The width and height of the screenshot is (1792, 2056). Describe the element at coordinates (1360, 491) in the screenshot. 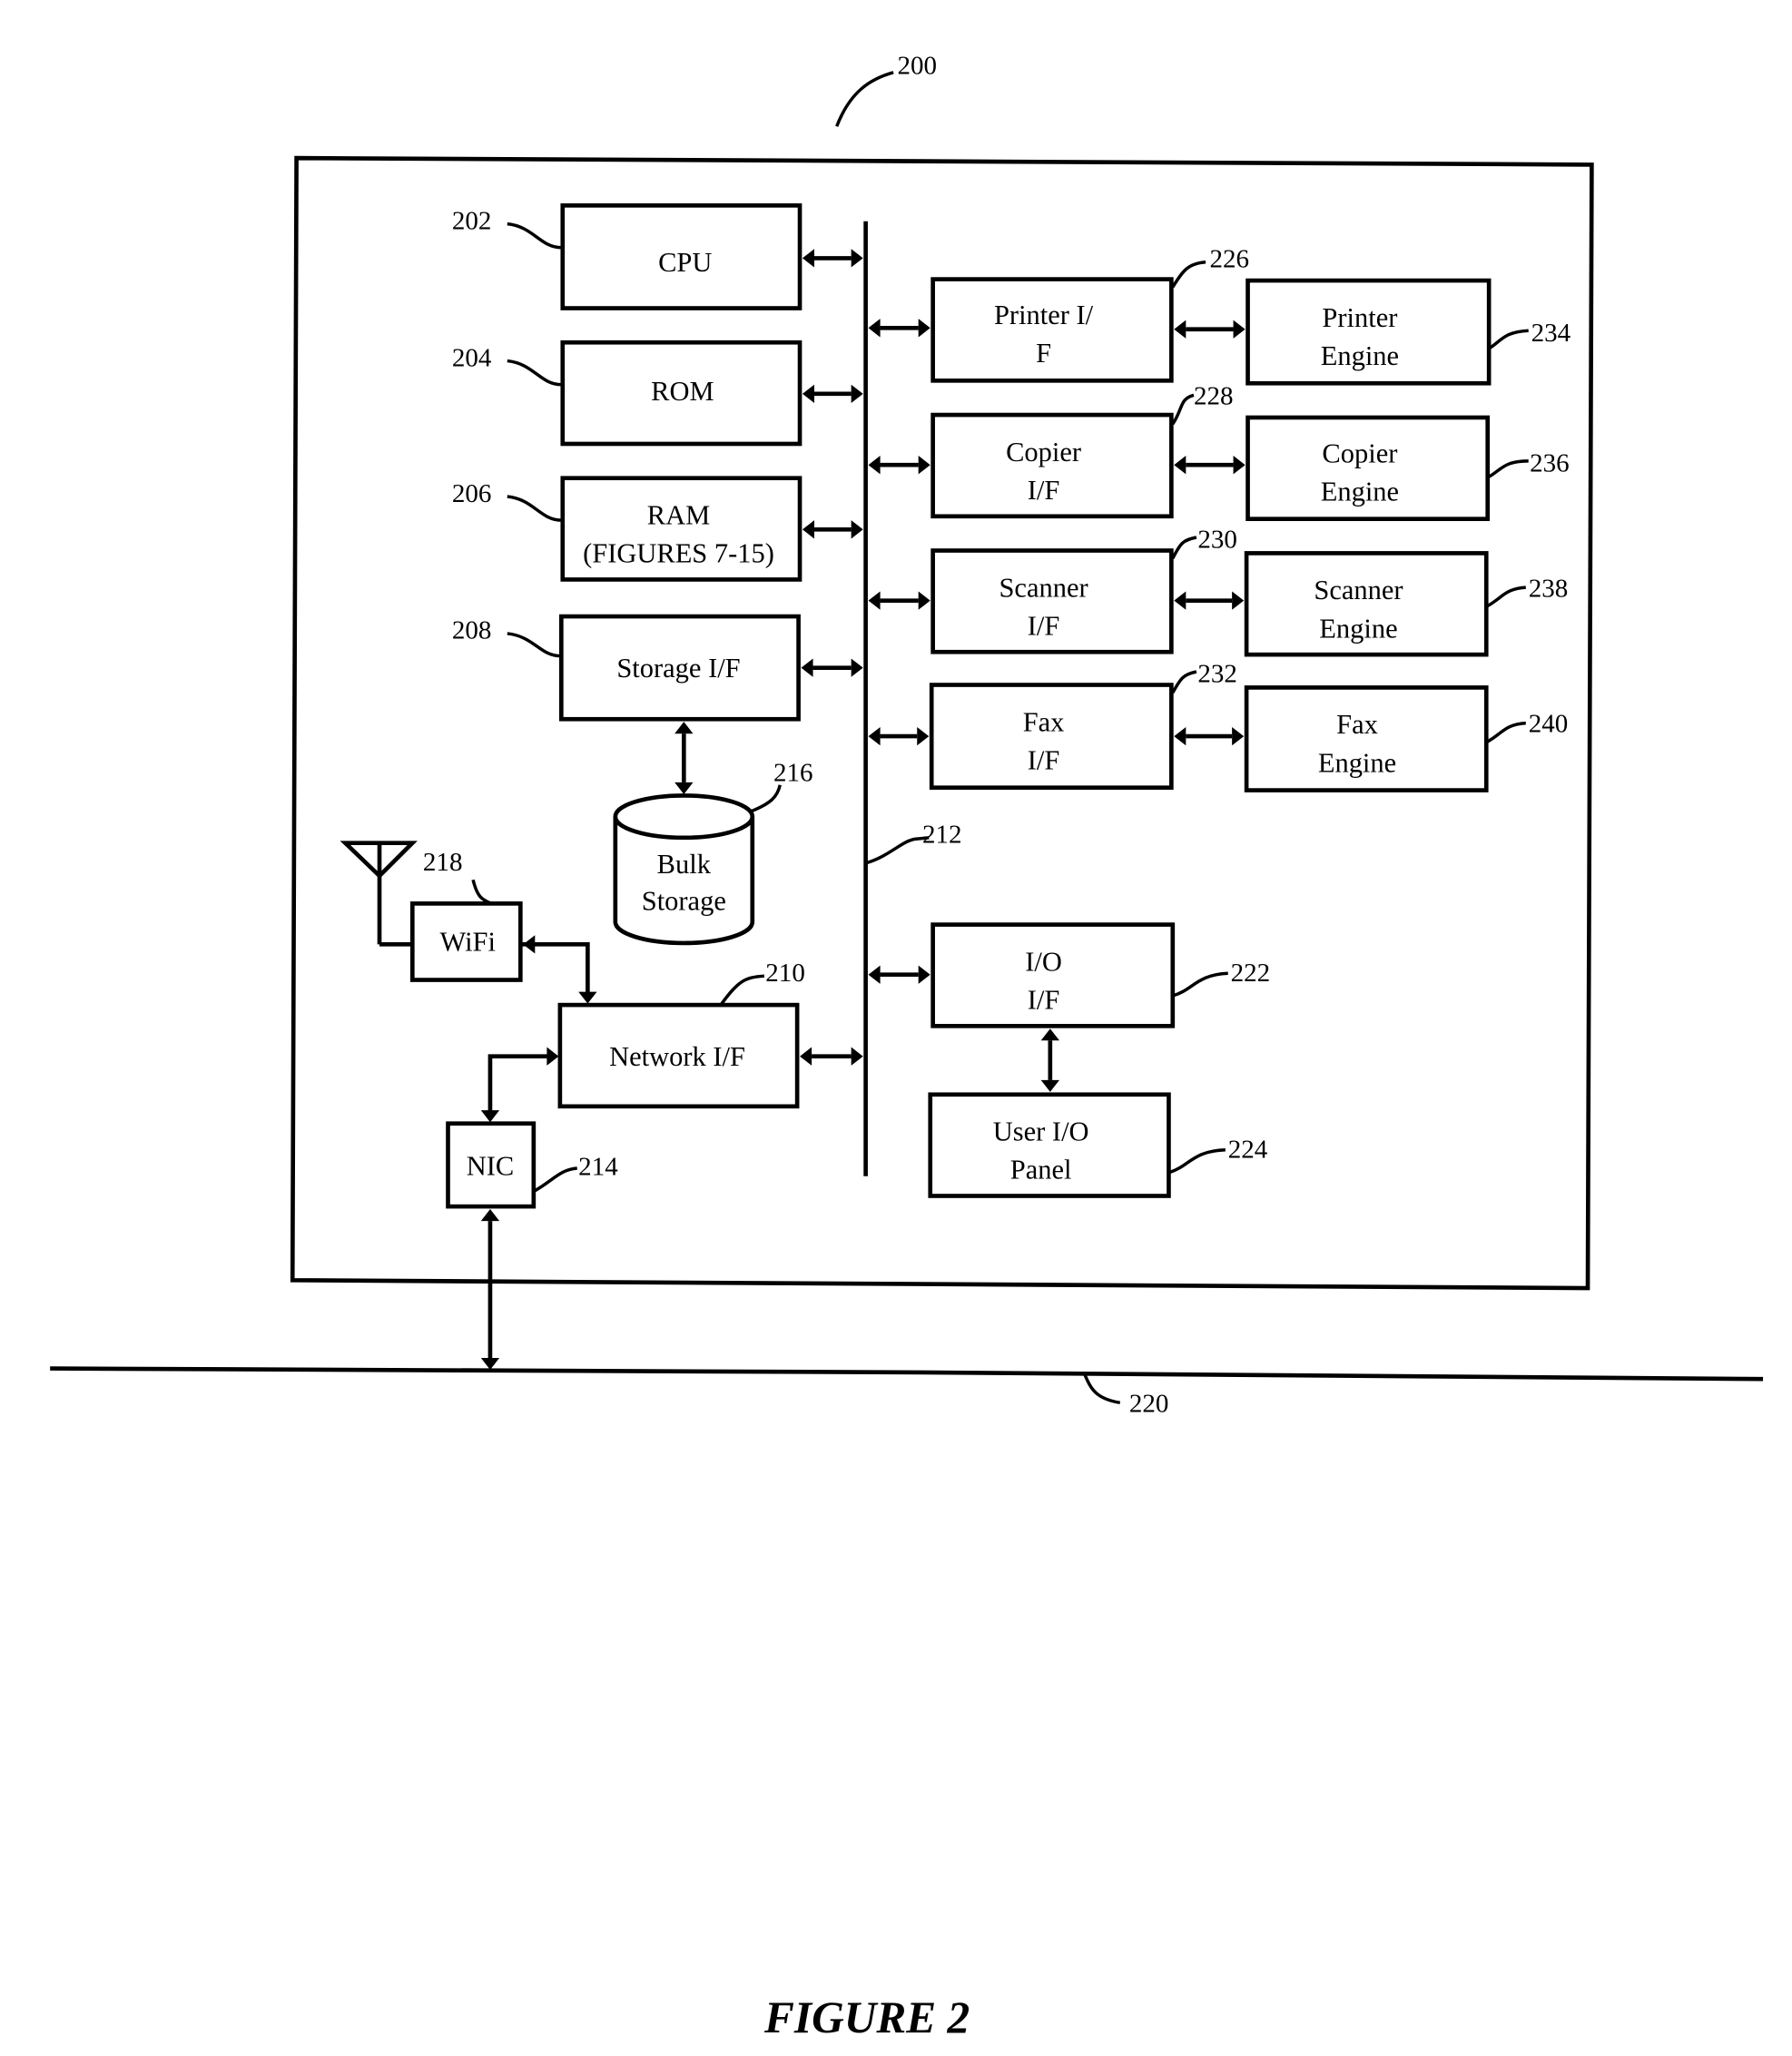

I see `copier-engine-label-line2: Engine` at that location.